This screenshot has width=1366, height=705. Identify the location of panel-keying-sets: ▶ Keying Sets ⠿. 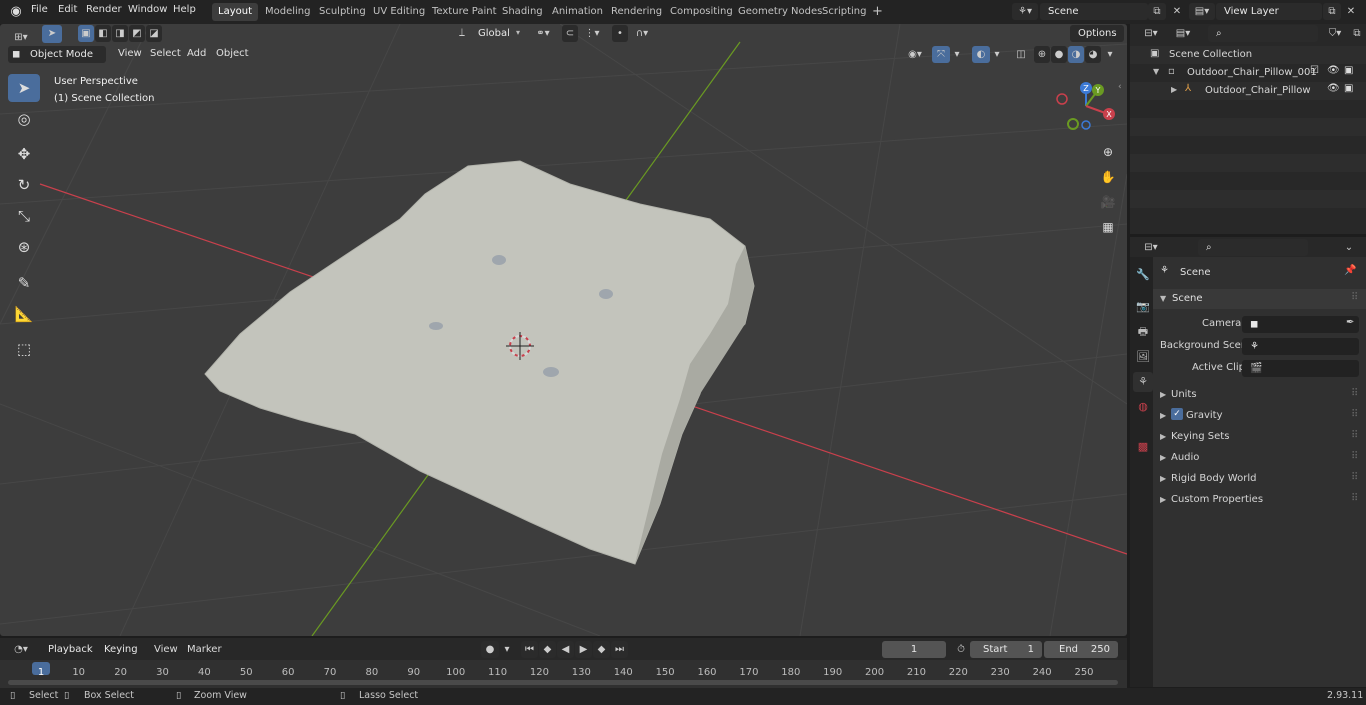
(1259, 437).